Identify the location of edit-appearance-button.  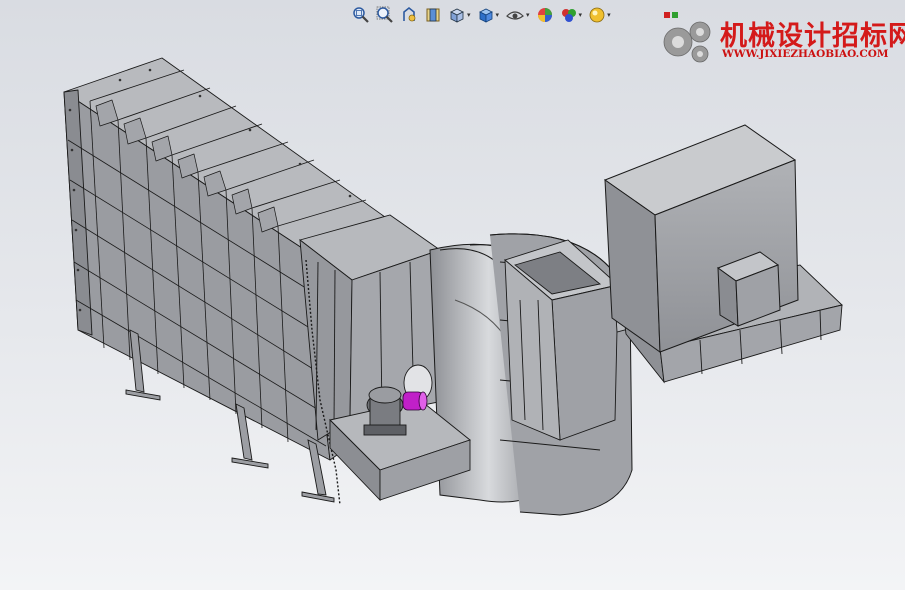
(545, 15).